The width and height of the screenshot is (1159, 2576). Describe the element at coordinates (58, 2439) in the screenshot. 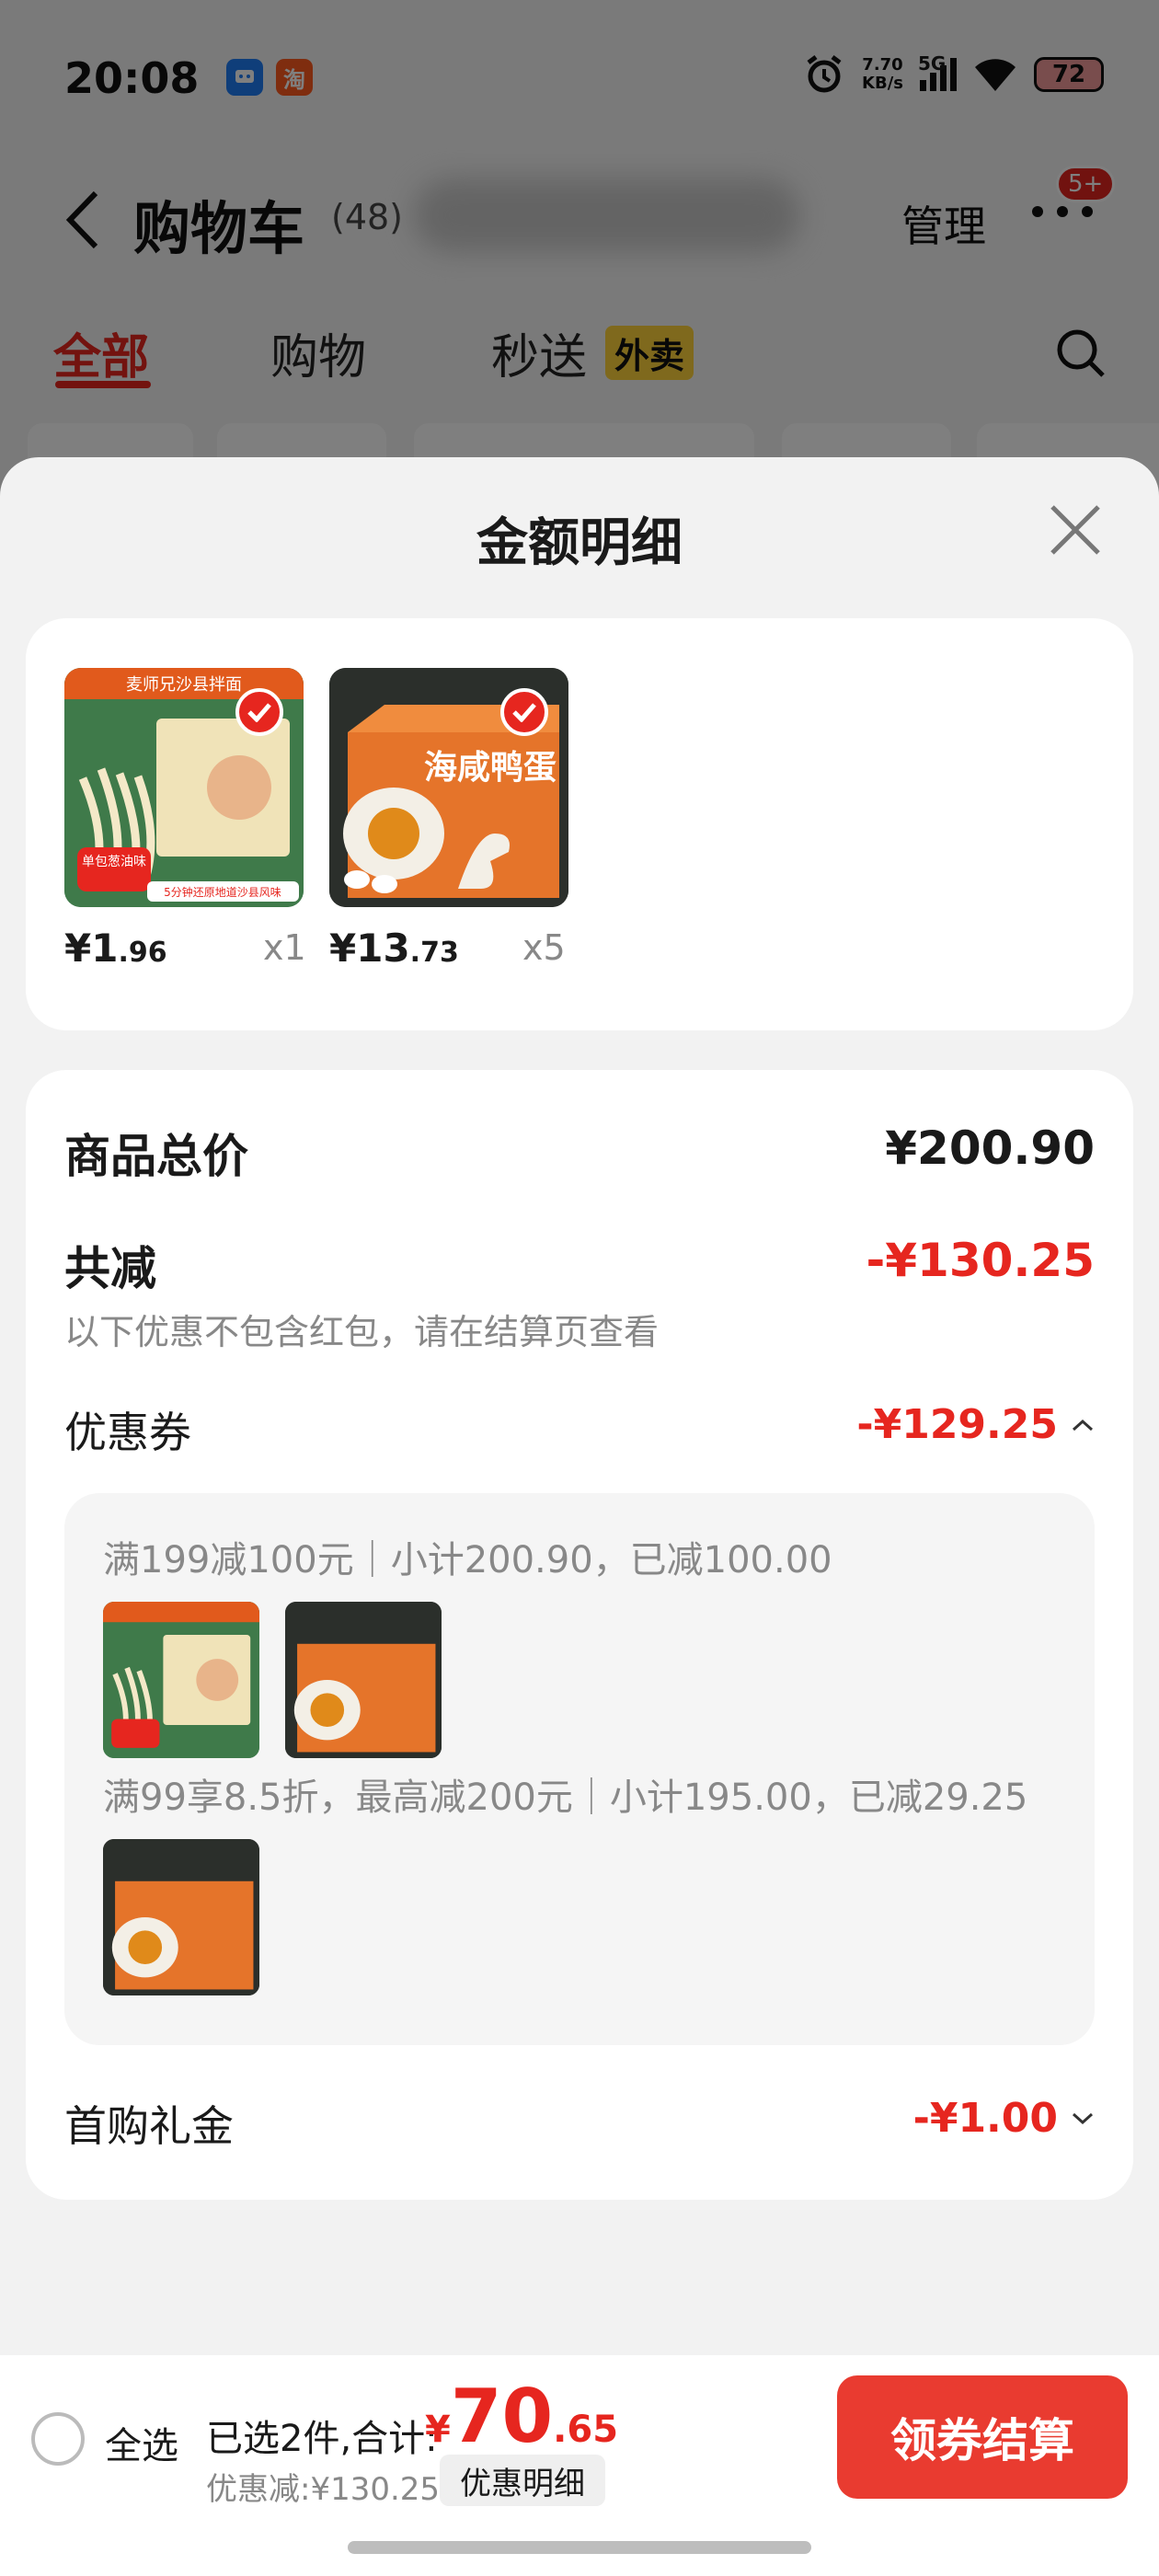

I see `select-all-radio` at that location.